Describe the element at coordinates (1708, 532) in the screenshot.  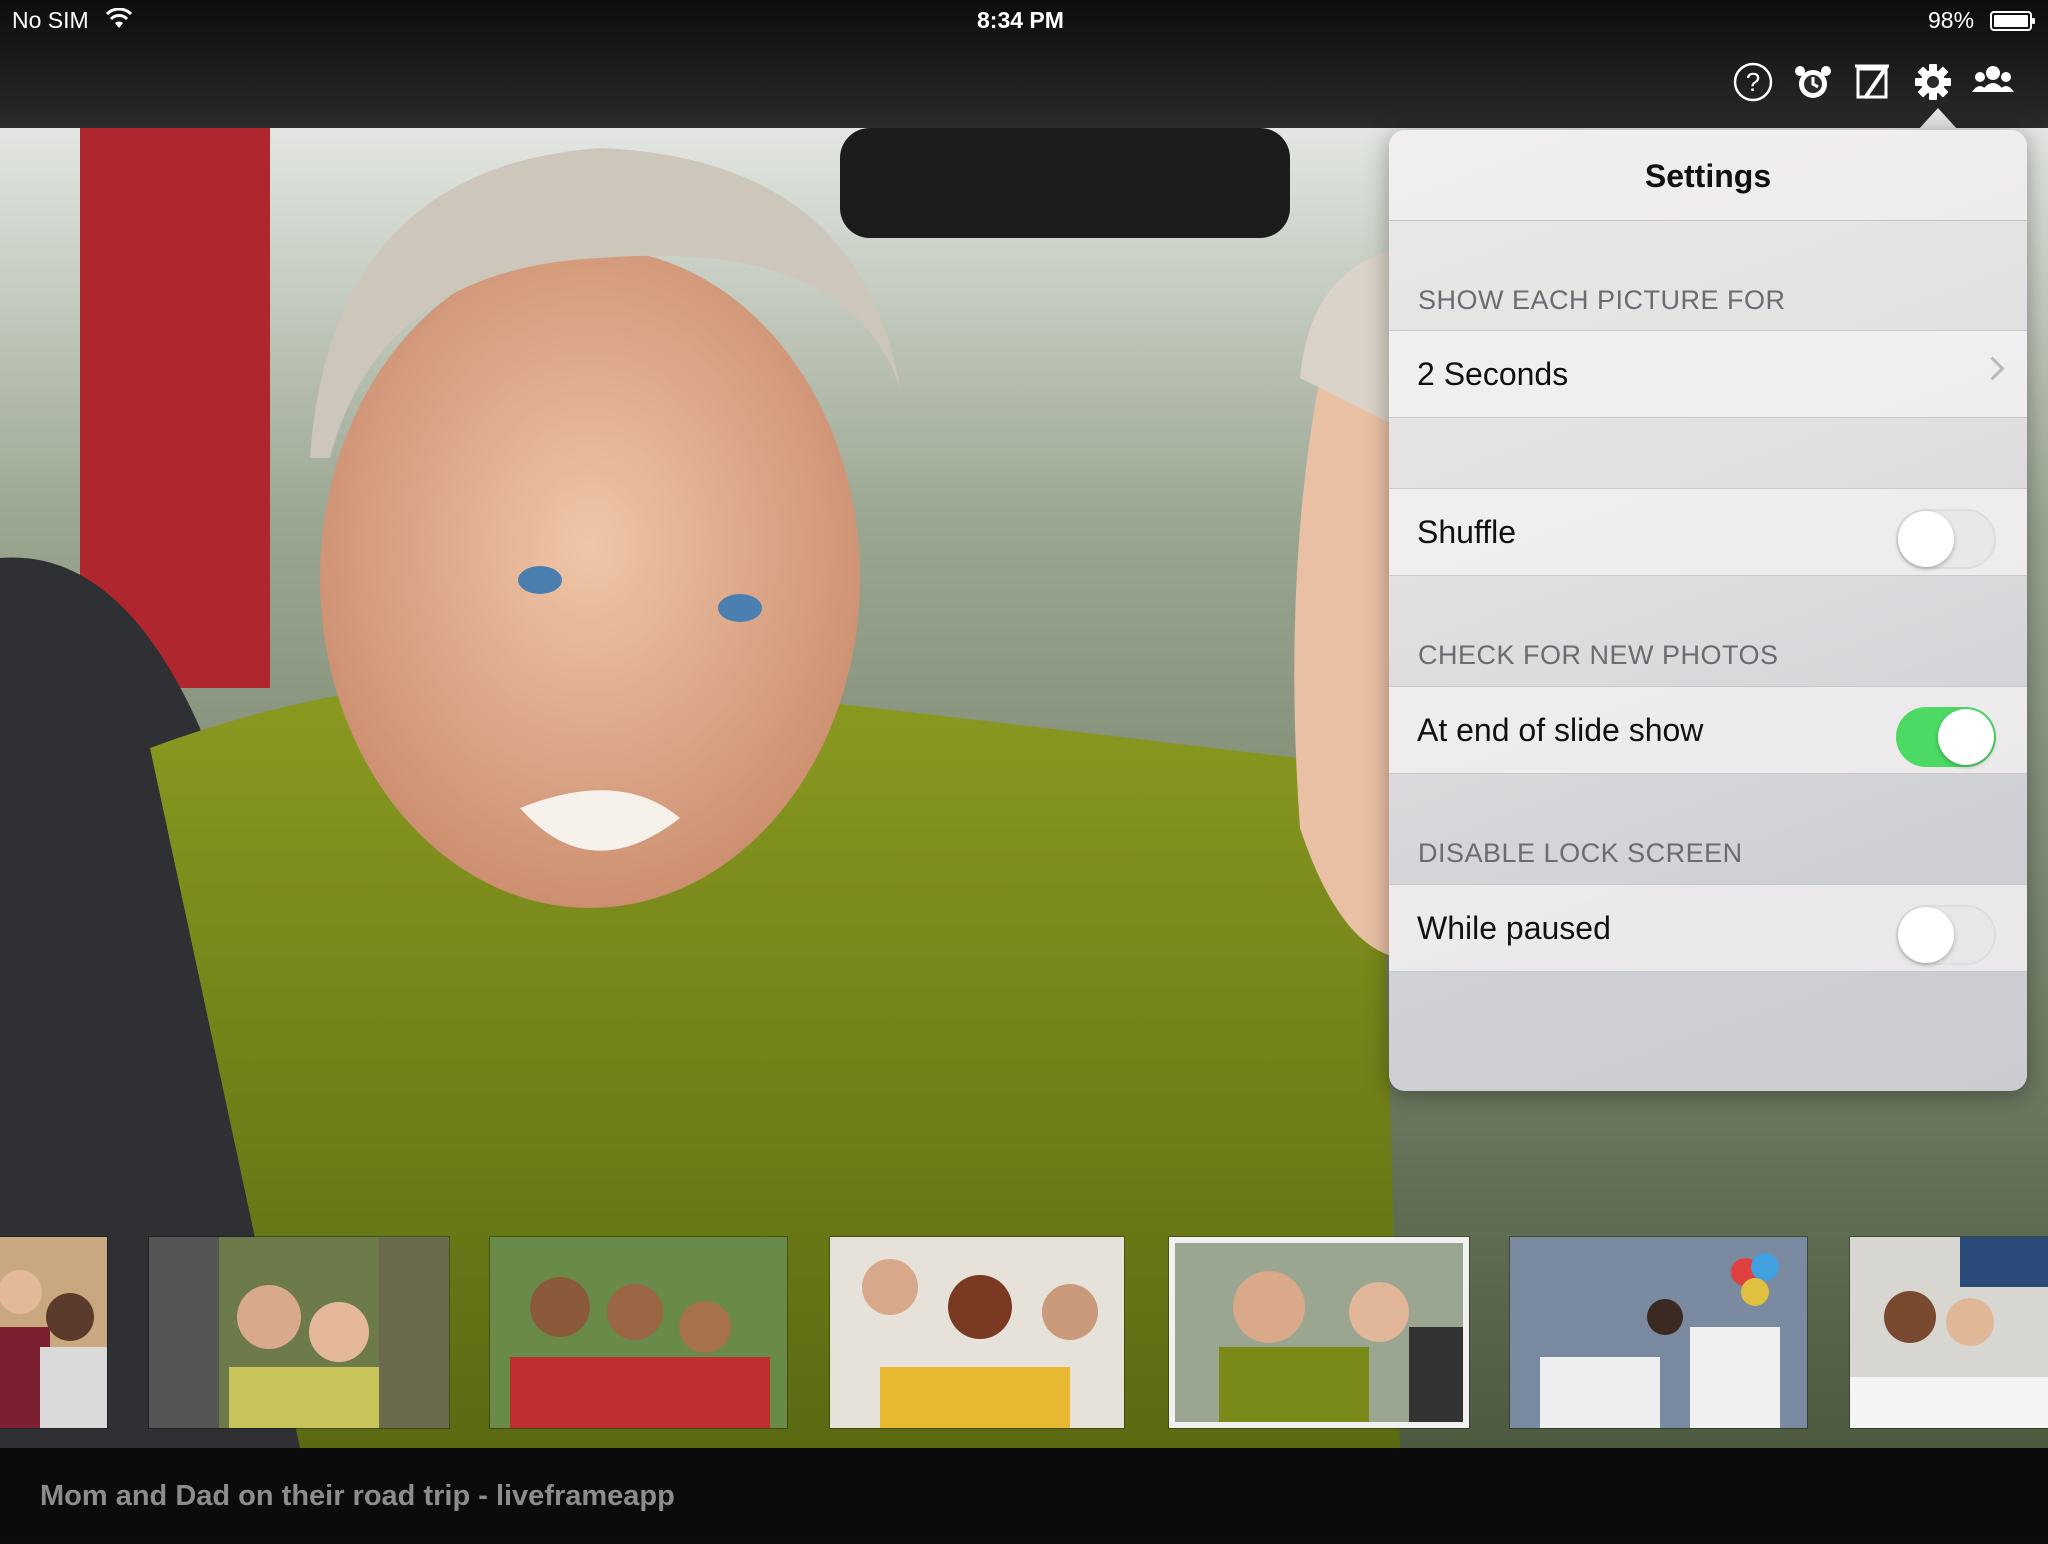
I see `shuffle-row: Shuffle` at that location.